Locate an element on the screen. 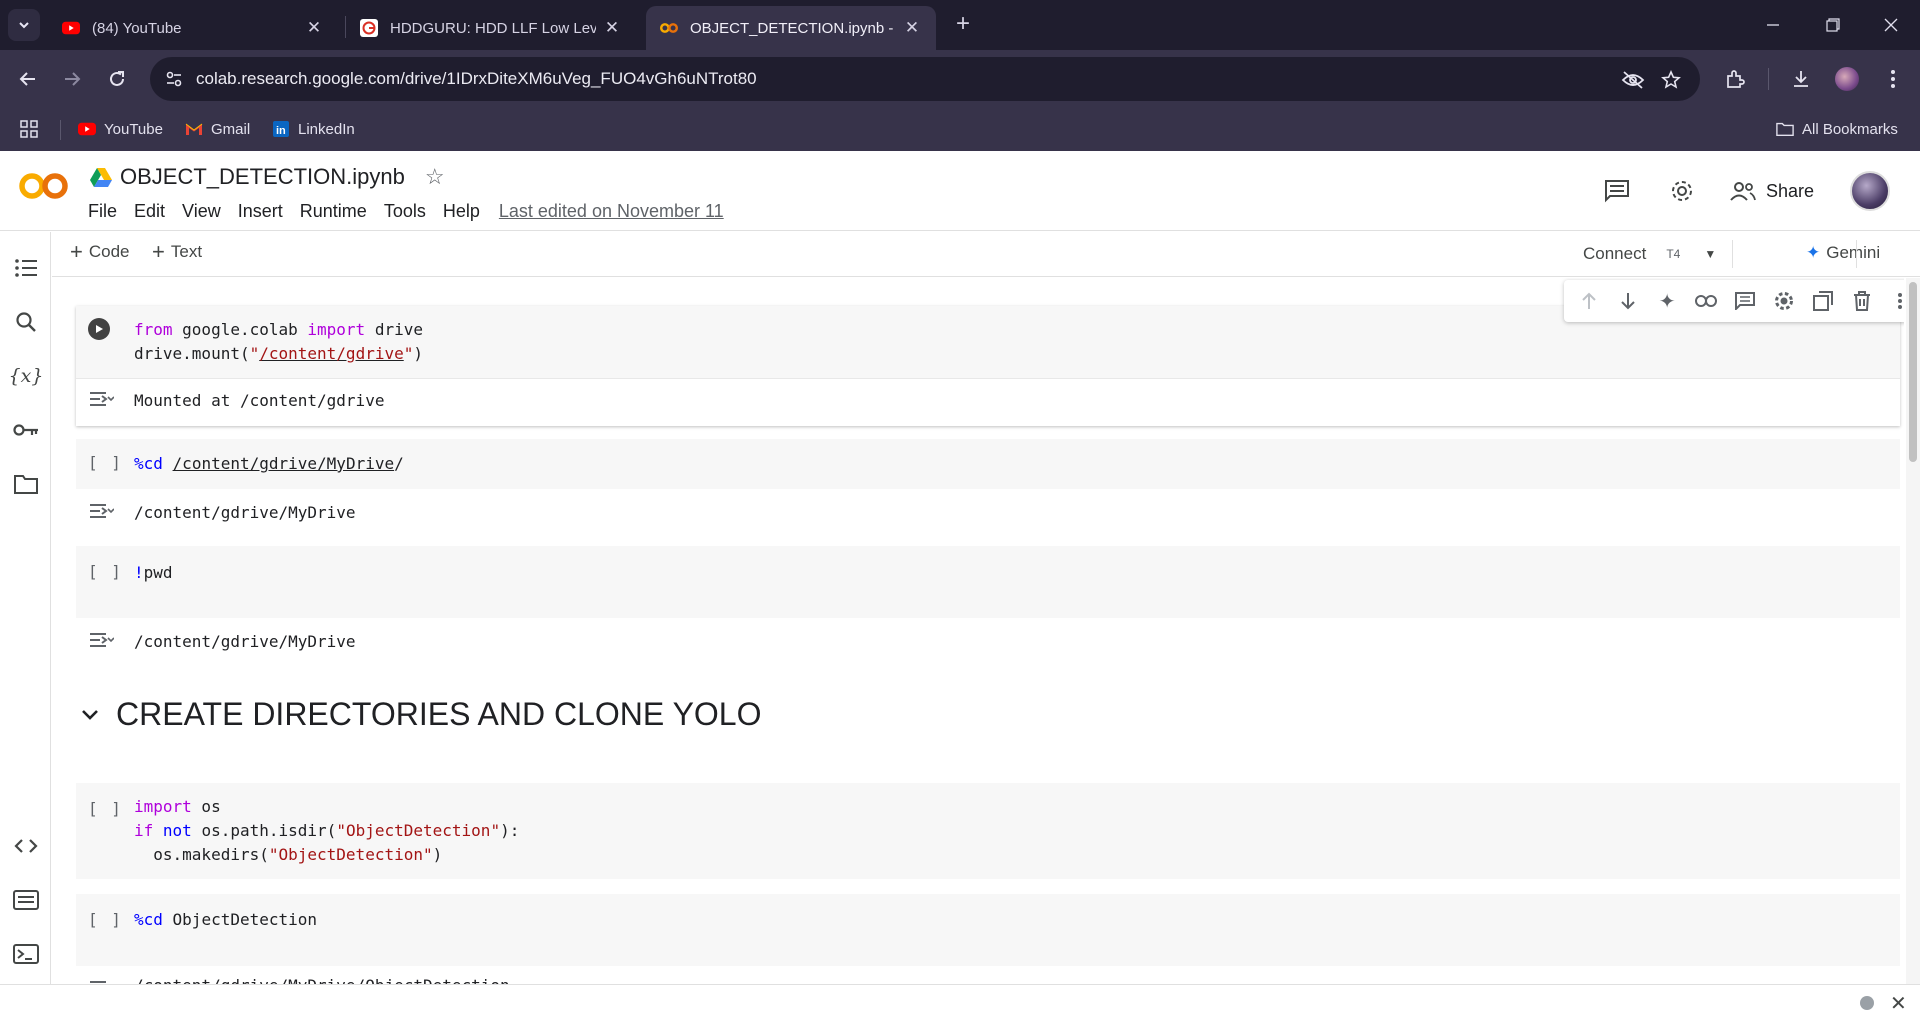  google-drive-icon is located at coordinates (101, 177).